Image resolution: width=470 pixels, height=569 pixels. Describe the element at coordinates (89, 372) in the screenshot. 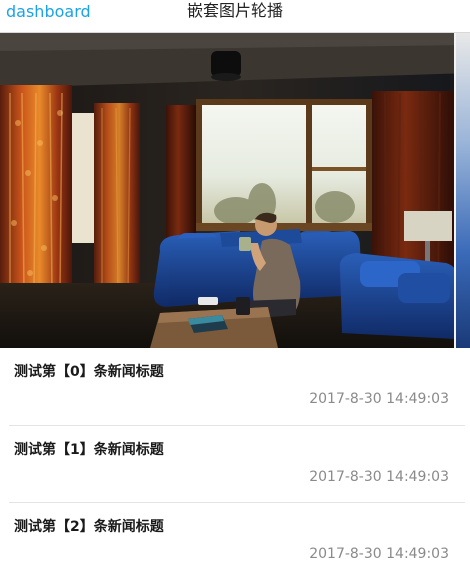

I see `news-title: 测试第【0】条新闻标题` at that location.